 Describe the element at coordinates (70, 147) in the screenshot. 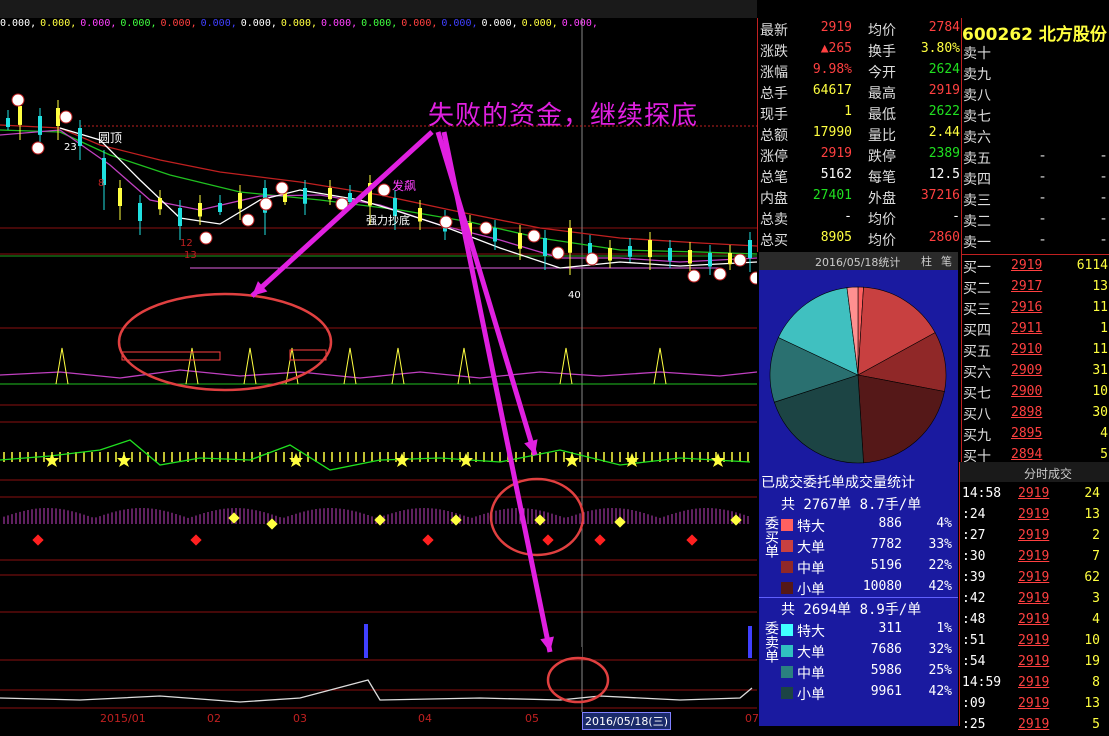

I see `chart-number: 23` at that location.